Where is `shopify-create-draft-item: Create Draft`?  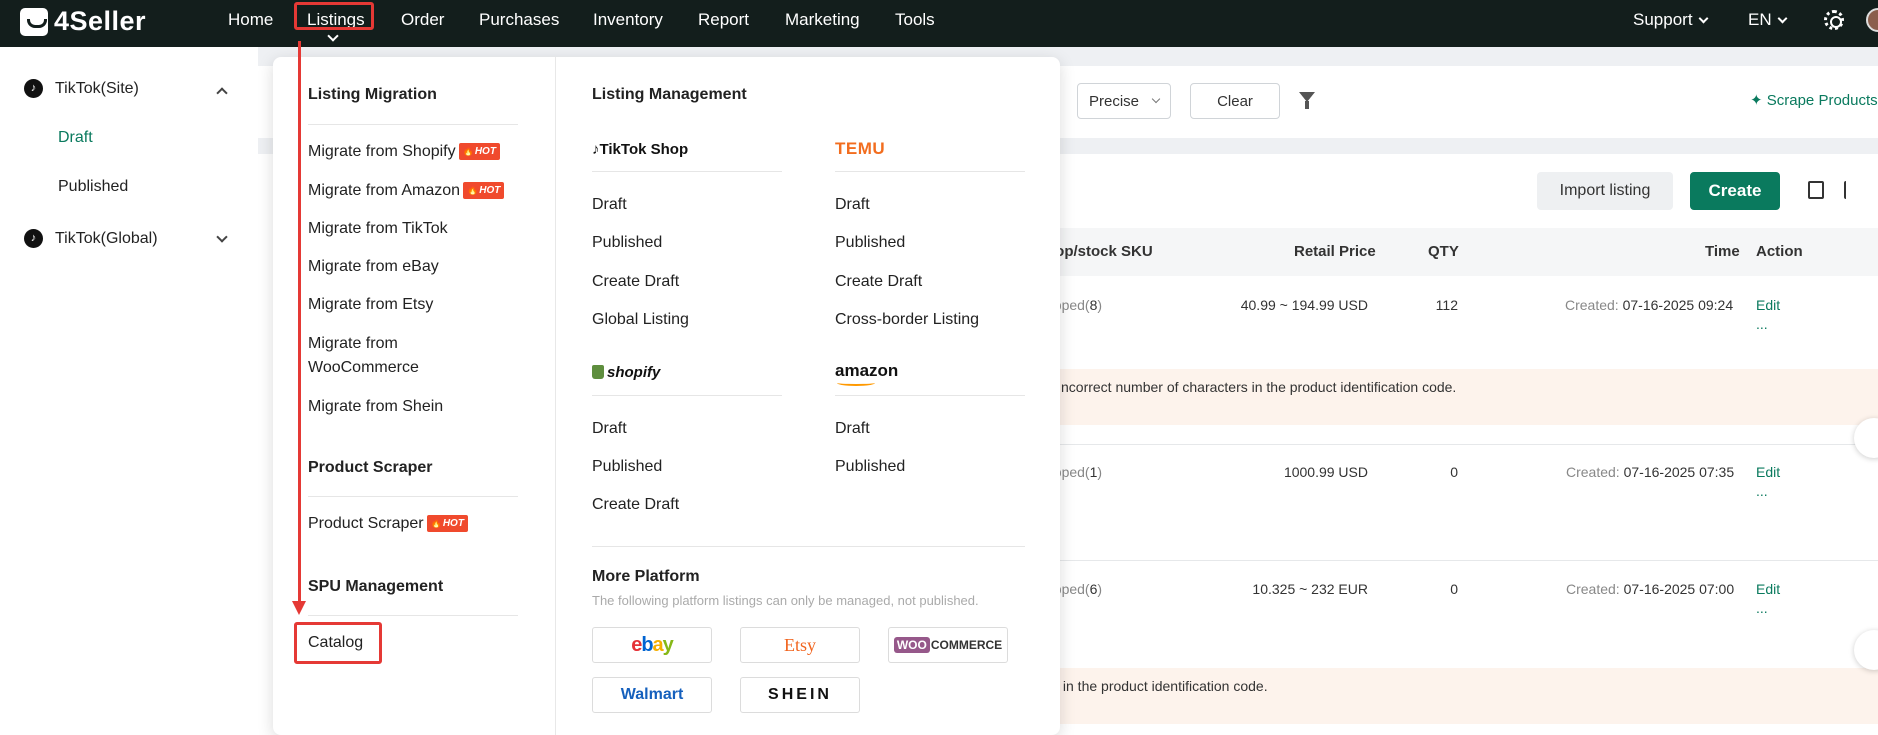 shopify-create-draft-item: Create Draft is located at coordinates (635, 505).